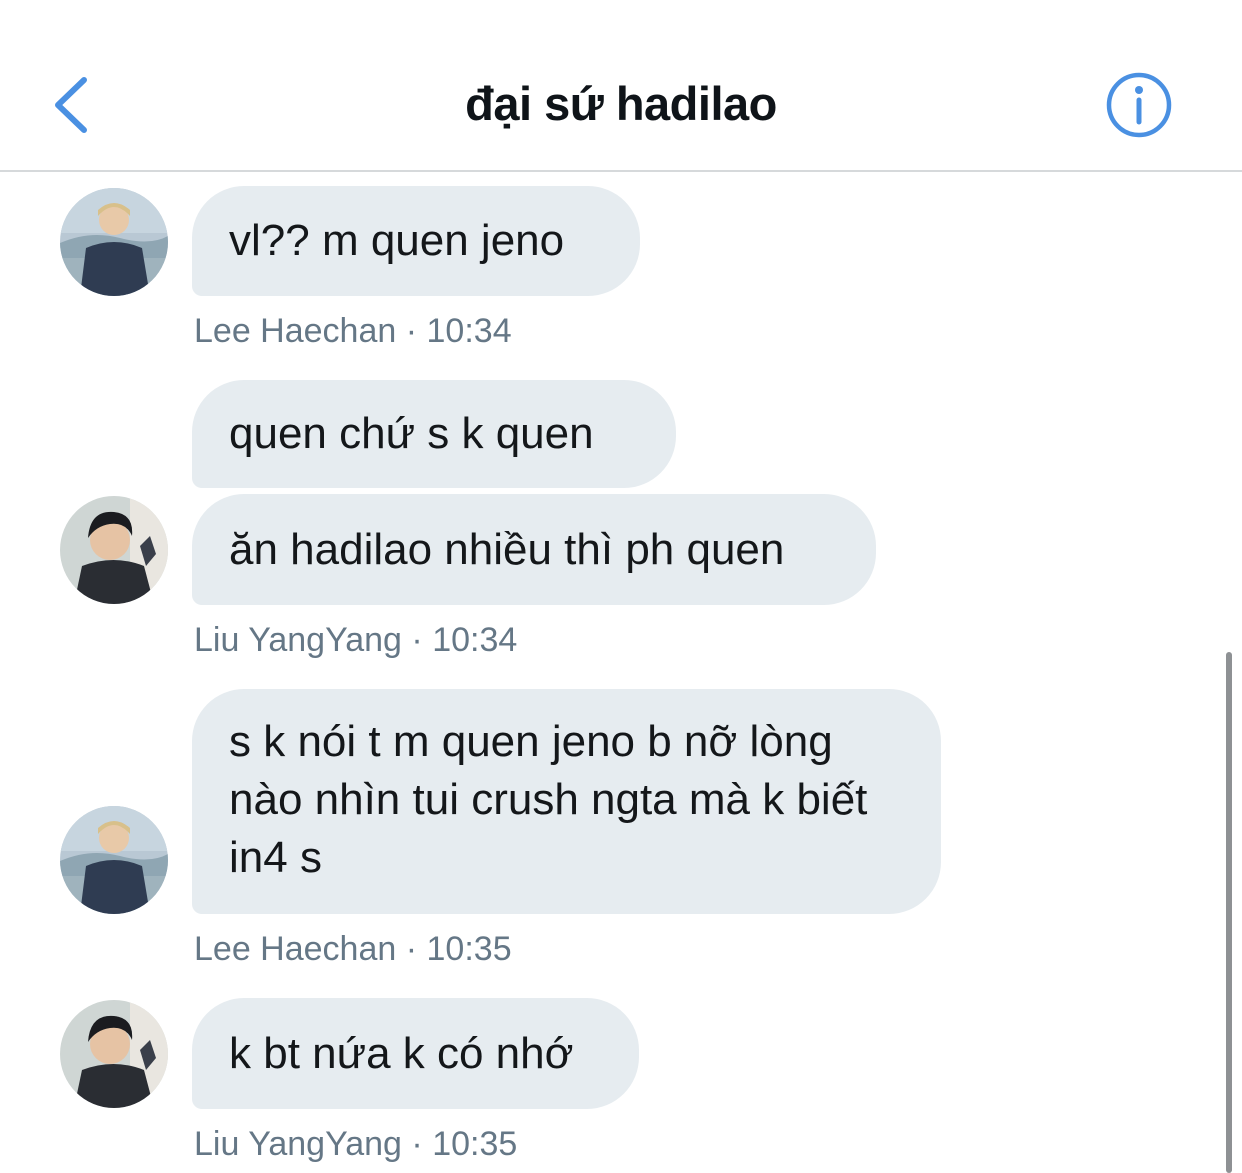  Describe the element at coordinates (401, 1053) in the screenshot. I see `message-text: k bt nứa k có nhớ` at that location.